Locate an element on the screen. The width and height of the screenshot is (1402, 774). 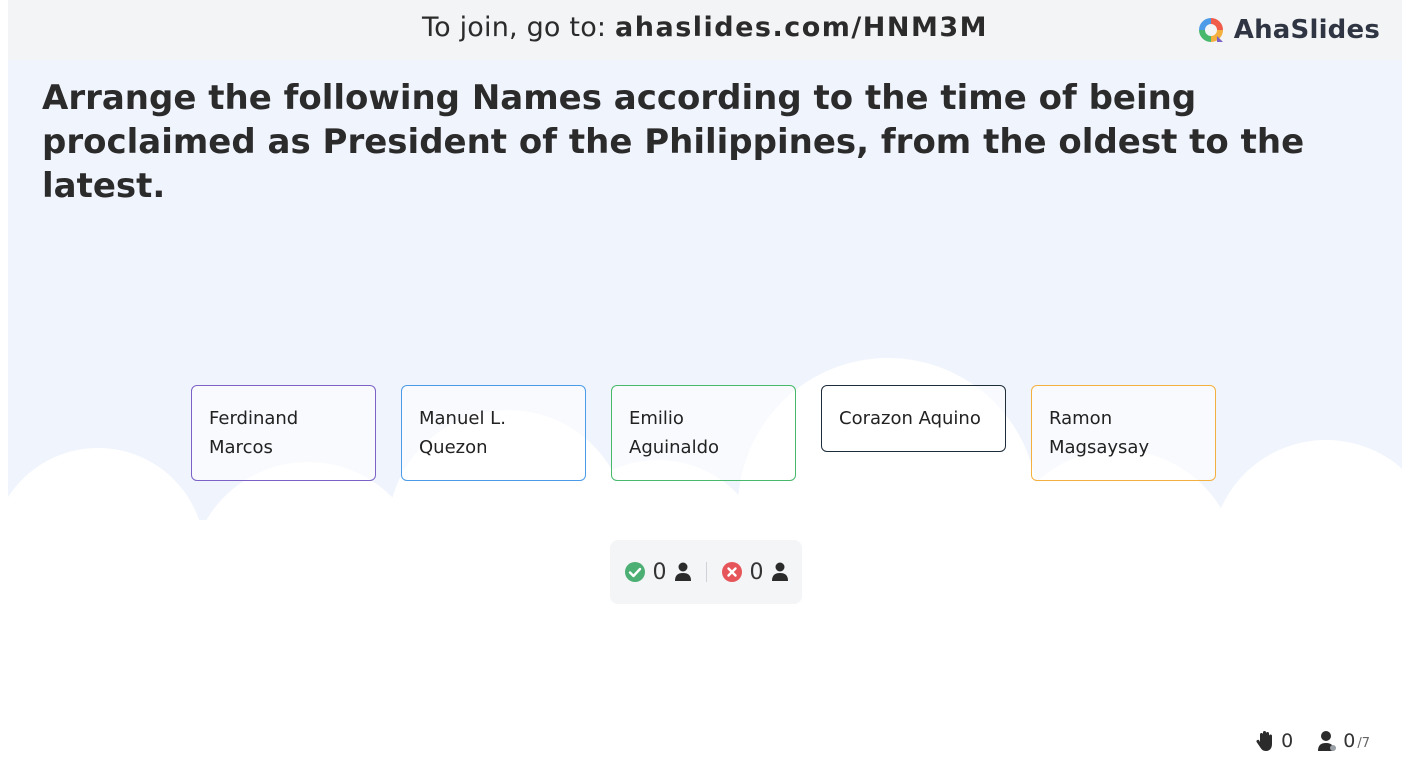
results-summary: 0 0 is located at coordinates (706, 572).